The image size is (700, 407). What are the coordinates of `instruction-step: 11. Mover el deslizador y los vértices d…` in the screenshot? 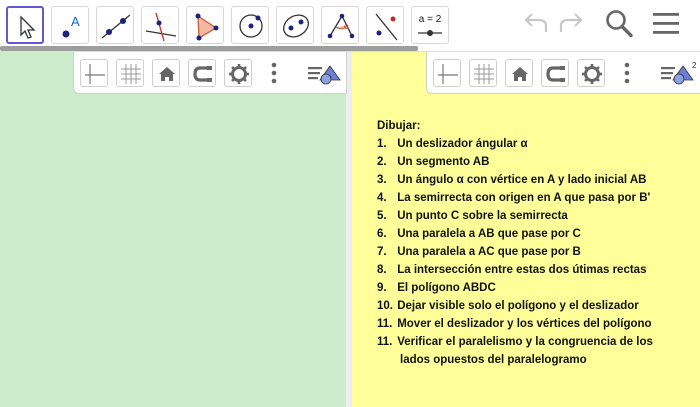 It's located at (537, 324).